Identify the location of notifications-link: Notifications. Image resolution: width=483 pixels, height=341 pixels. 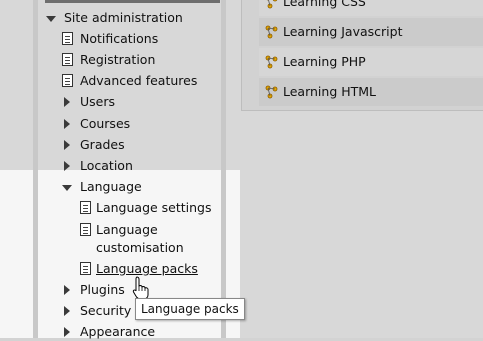
(119, 39).